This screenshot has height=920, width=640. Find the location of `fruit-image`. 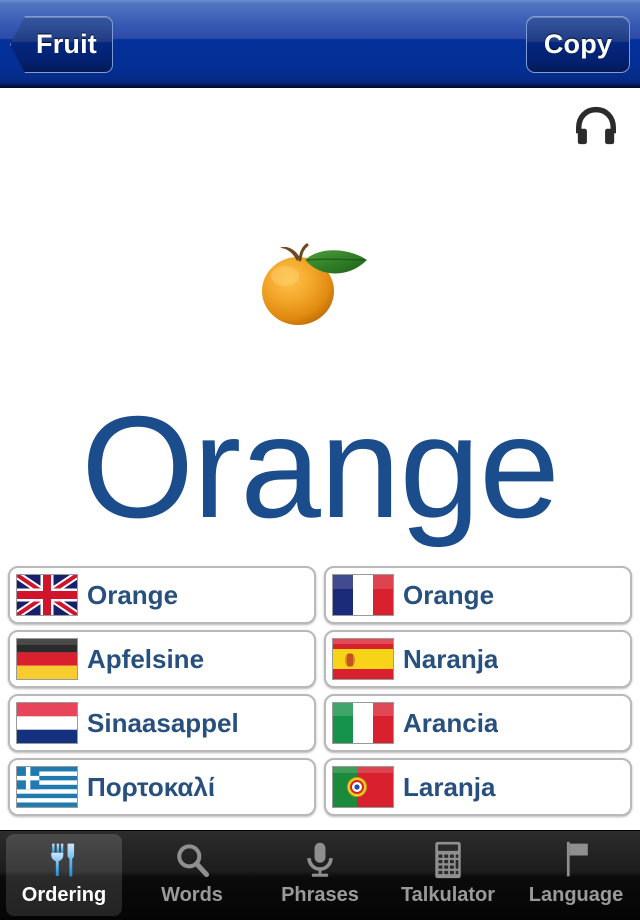

fruit-image is located at coordinates (320, 280).